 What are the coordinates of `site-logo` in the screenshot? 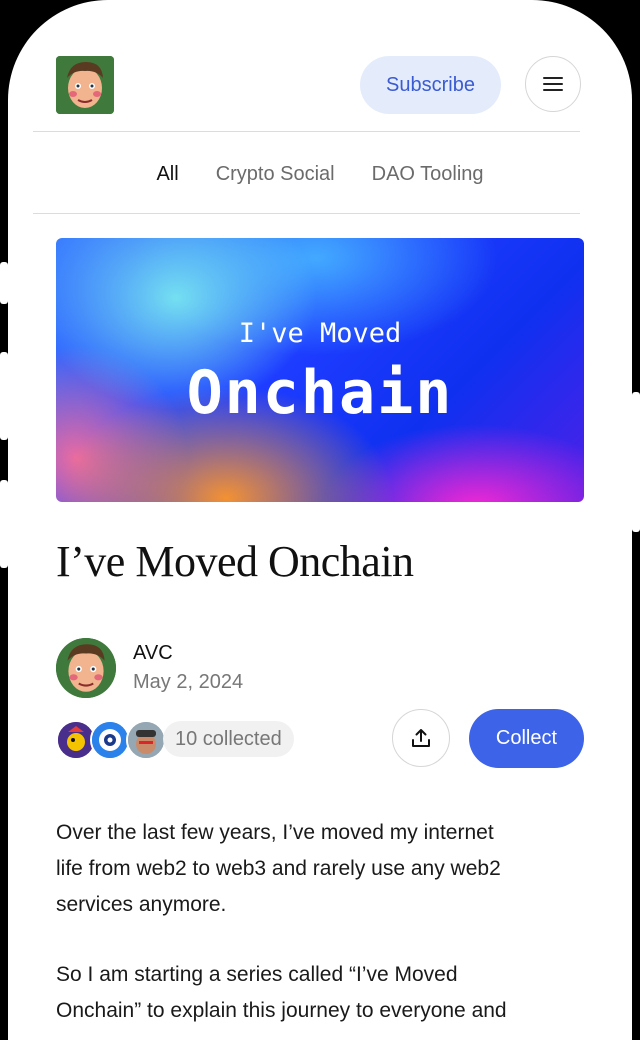 It's located at (85, 85).